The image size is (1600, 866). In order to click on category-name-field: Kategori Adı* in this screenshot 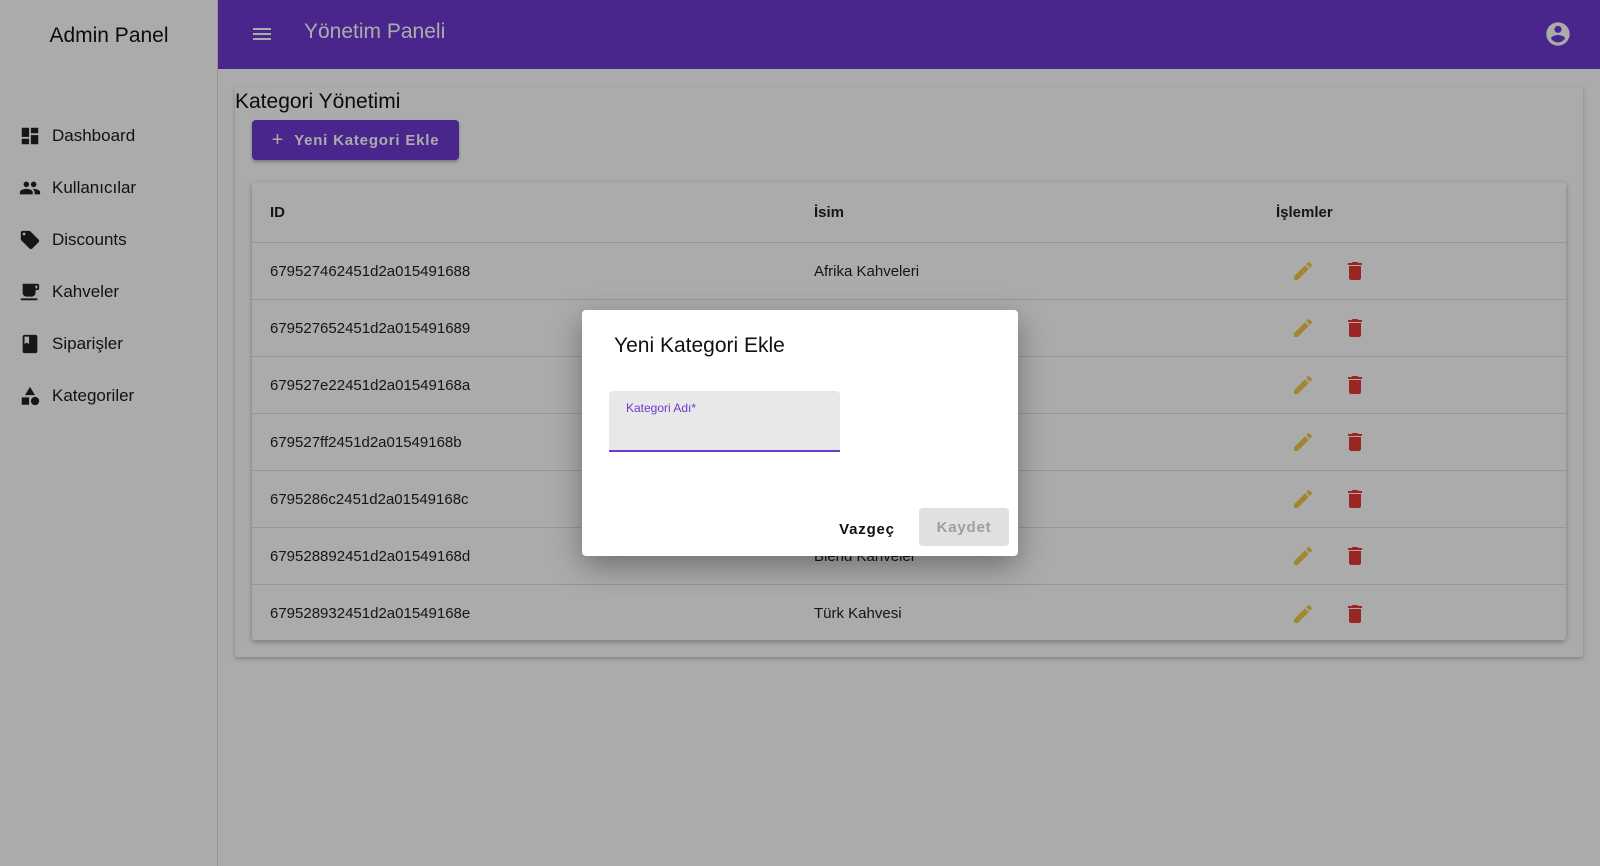, I will do `click(724, 421)`.